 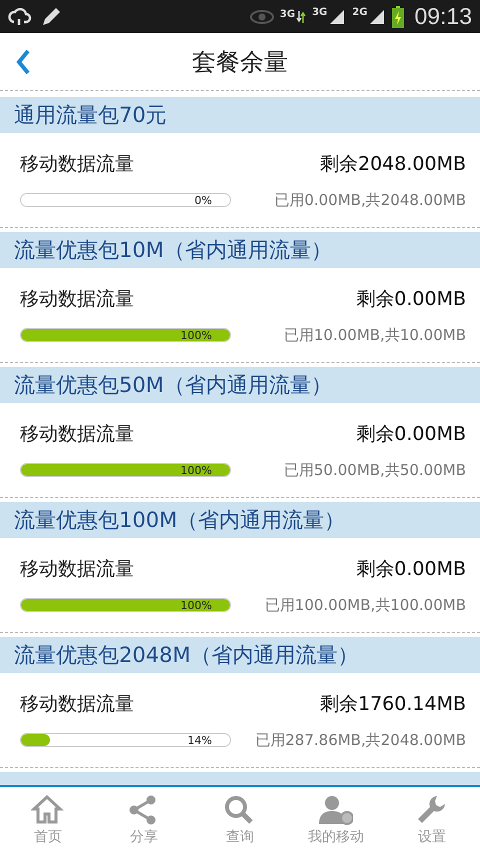 What do you see at coordinates (443, 16) in the screenshot?
I see `clock-time: 09:13` at bounding box center [443, 16].